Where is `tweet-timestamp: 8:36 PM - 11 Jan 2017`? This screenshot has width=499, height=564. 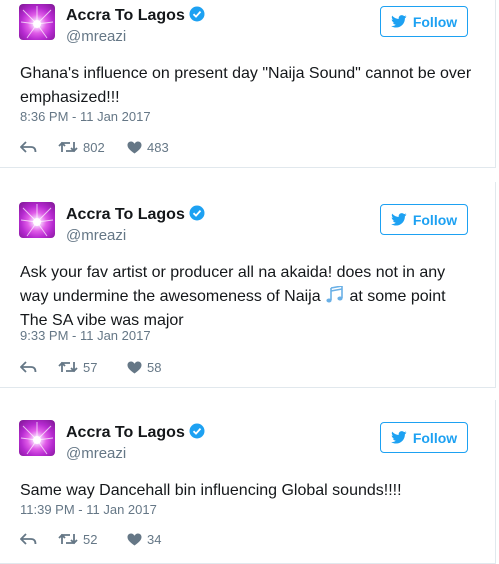 tweet-timestamp: 8:36 PM - 11 Jan 2017 is located at coordinates (85, 116).